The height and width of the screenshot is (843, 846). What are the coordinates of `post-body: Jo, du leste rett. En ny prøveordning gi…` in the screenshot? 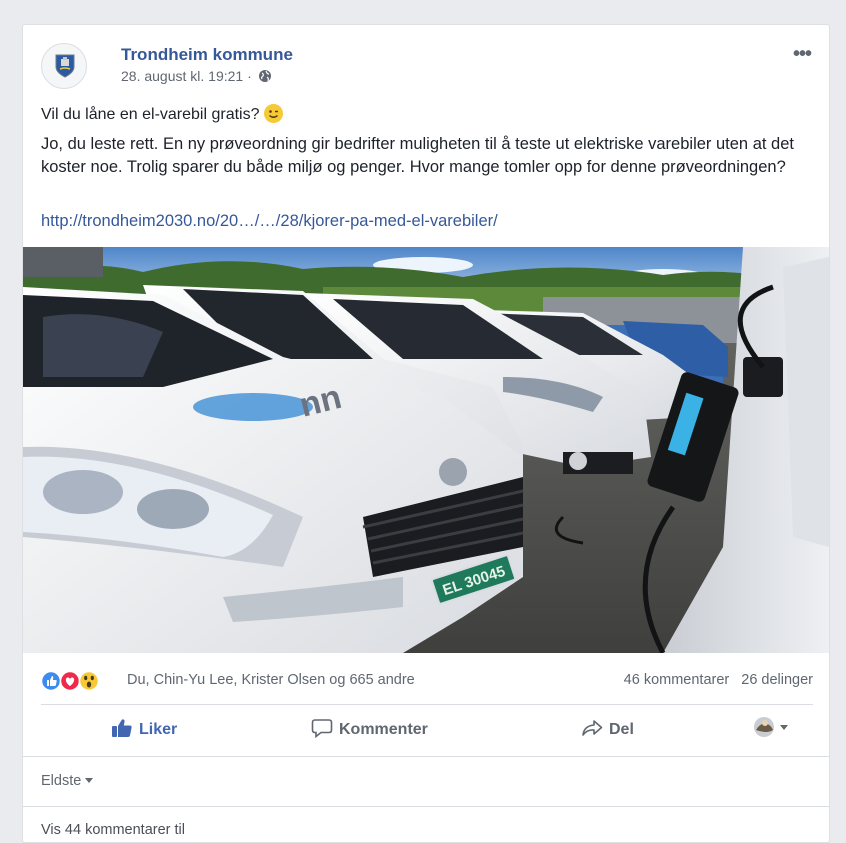 It's located at (417, 155).